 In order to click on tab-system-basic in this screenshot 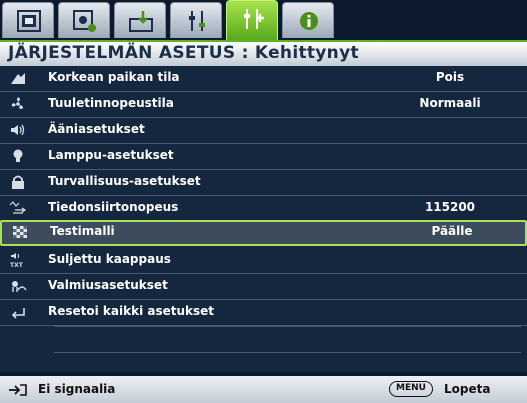, I will do `click(196, 20)`.